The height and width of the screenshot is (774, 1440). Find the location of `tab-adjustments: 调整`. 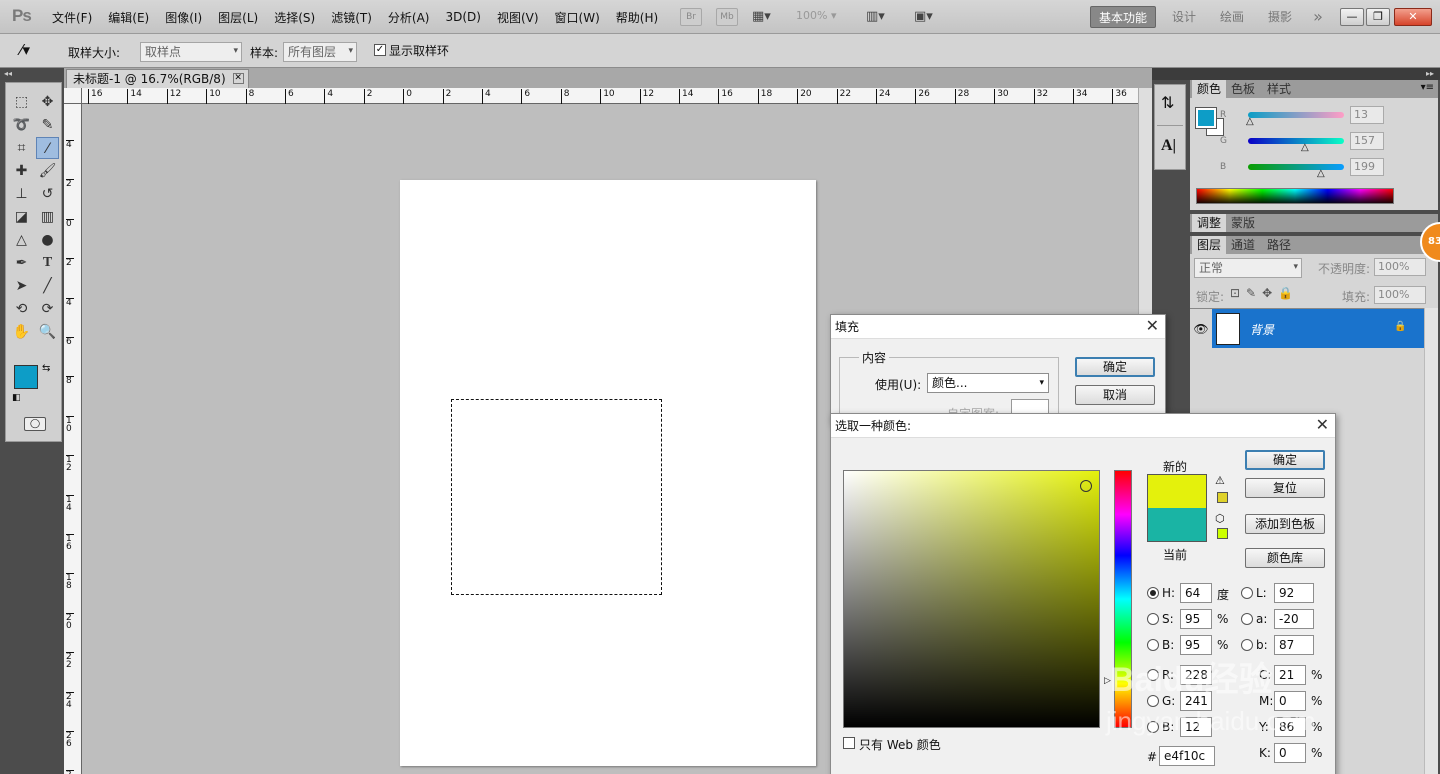

tab-adjustments: 调整 is located at coordinates (1209, 223).